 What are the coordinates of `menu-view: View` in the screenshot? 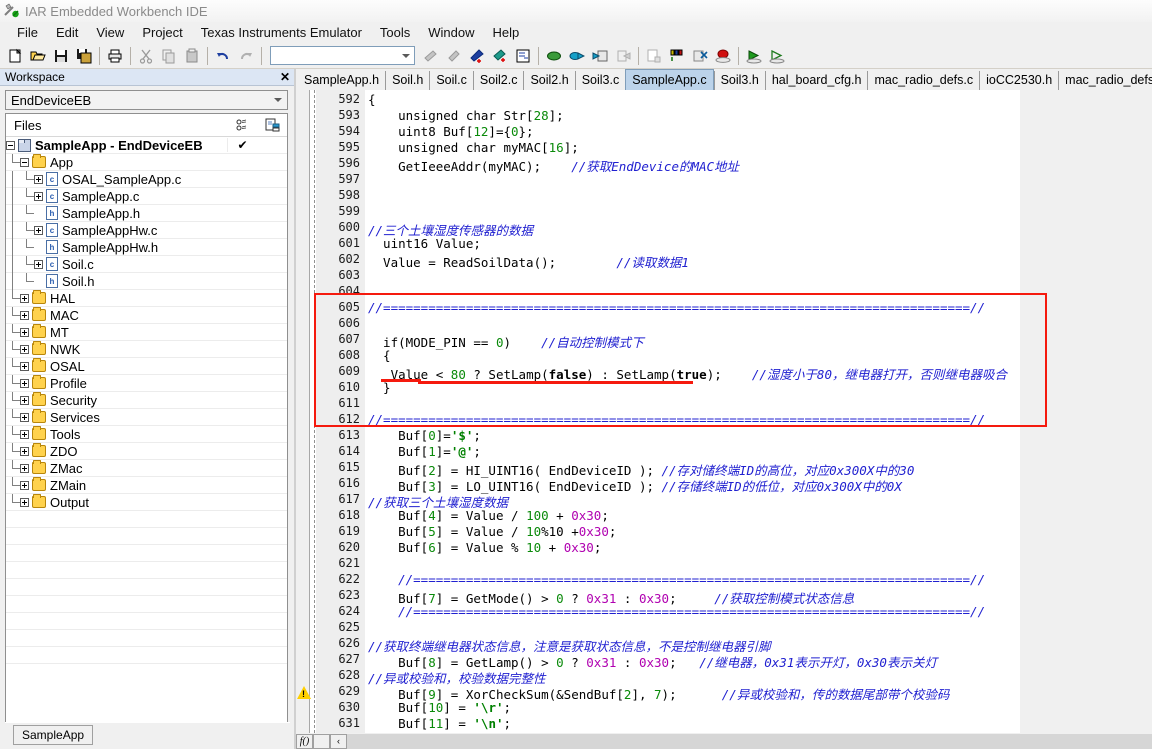 It's located at (110, 32).